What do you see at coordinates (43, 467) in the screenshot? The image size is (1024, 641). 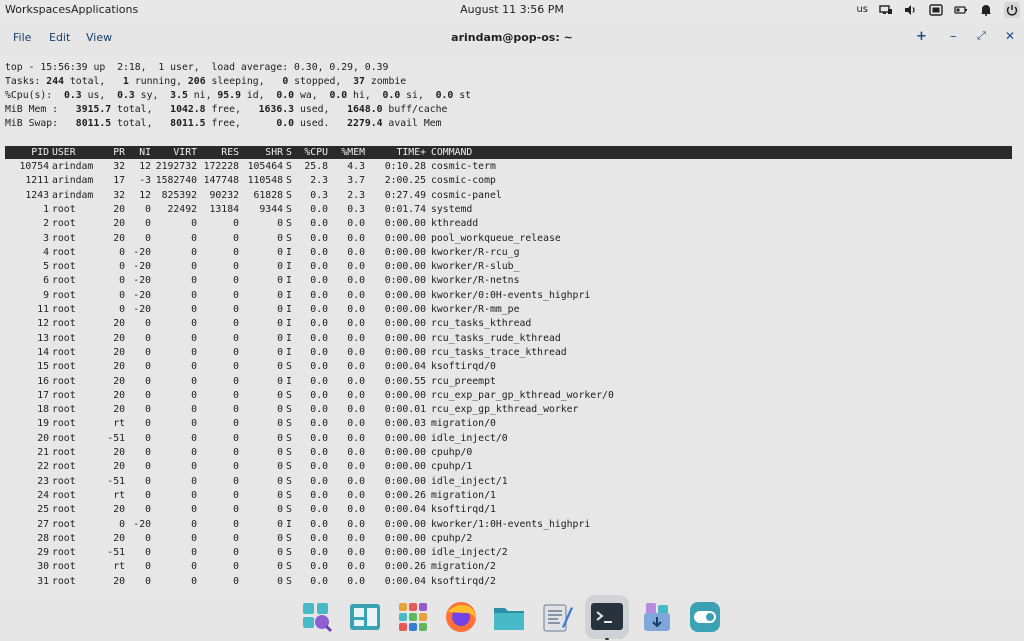 I see `cell-pid: 22` at bounding box center [43, 467].